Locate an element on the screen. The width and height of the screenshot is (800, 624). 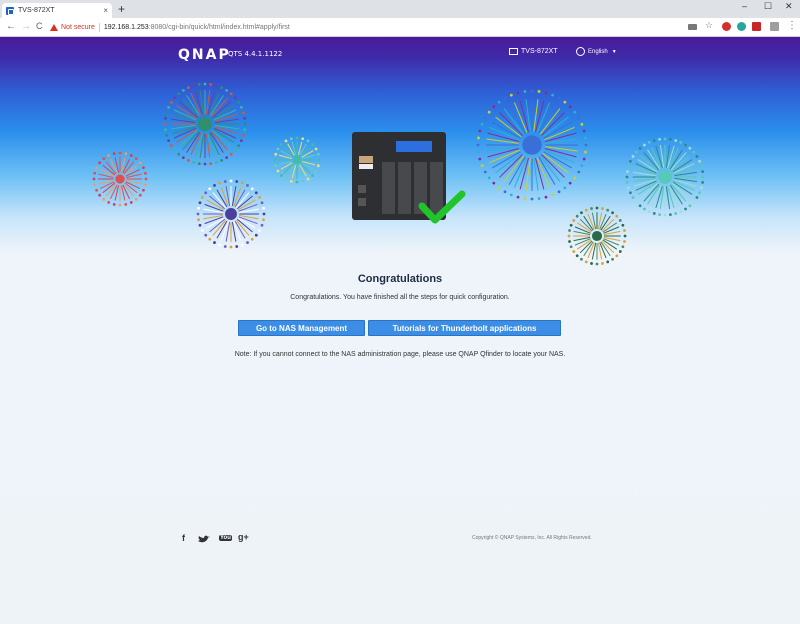
star-icon: ☆ is located at coordinates (709, 25).